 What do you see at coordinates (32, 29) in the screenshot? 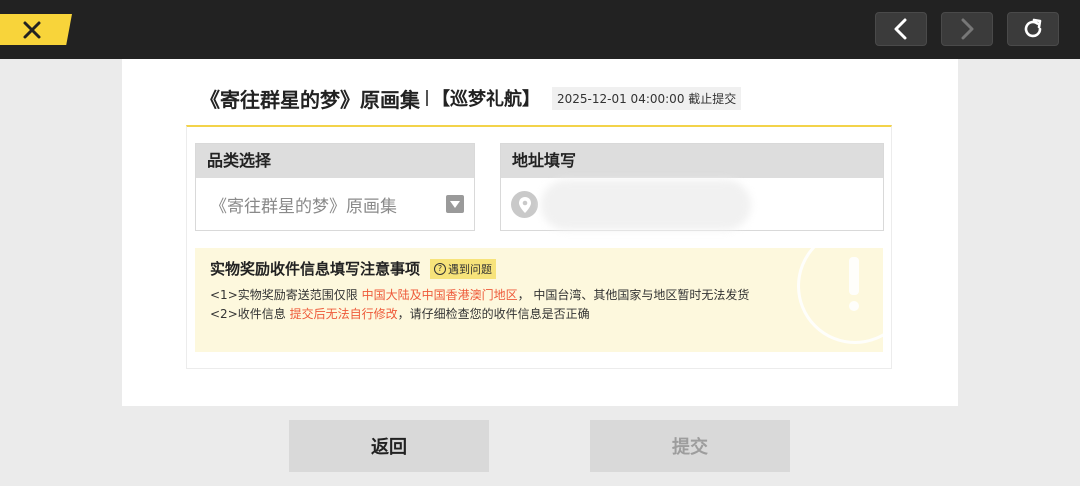
I see `close-icon` at bounding box center [32, 29].